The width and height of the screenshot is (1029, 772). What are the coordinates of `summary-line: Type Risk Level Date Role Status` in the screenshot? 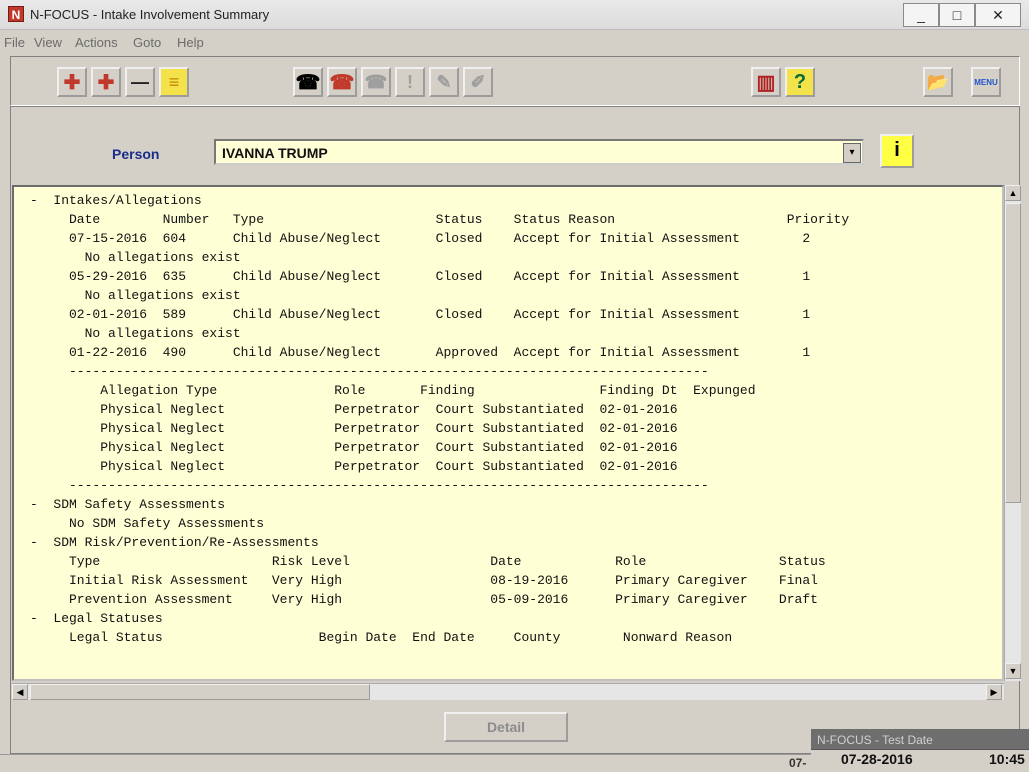 It's located at (428, 561).